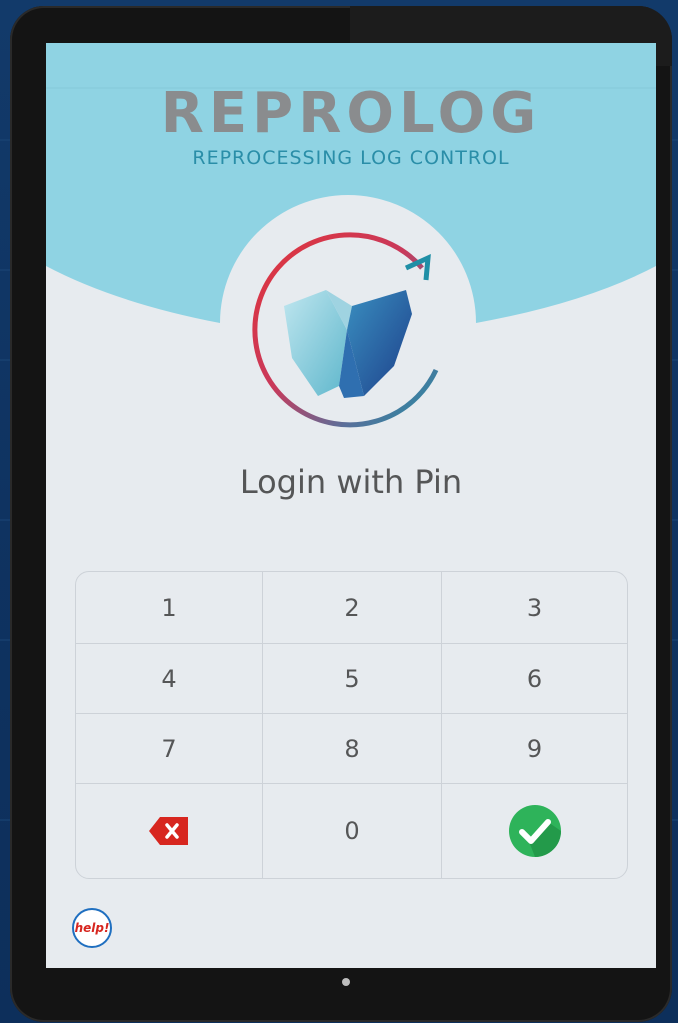  I want to click on confirm-button, so click(534, 830).